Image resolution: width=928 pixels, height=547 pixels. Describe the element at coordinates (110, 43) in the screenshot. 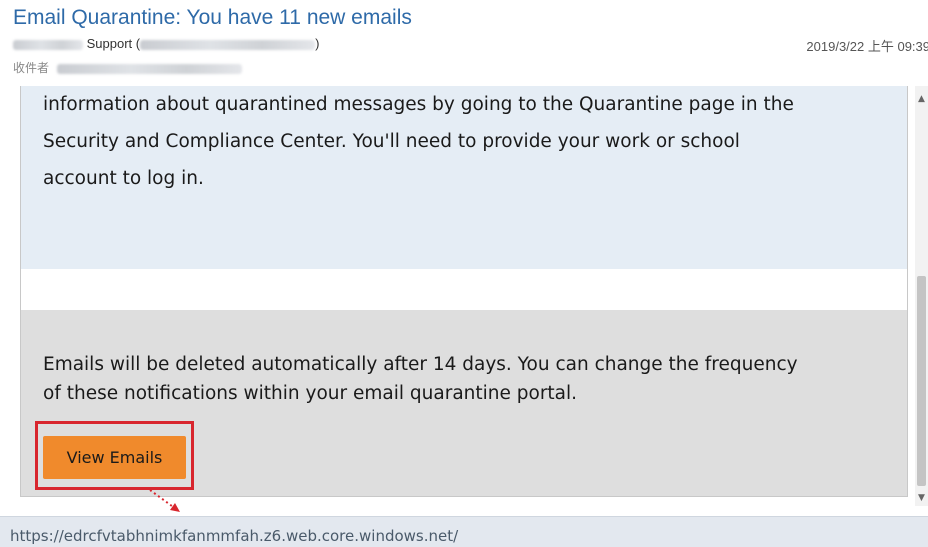

I see `sender-name: Support` at that location.